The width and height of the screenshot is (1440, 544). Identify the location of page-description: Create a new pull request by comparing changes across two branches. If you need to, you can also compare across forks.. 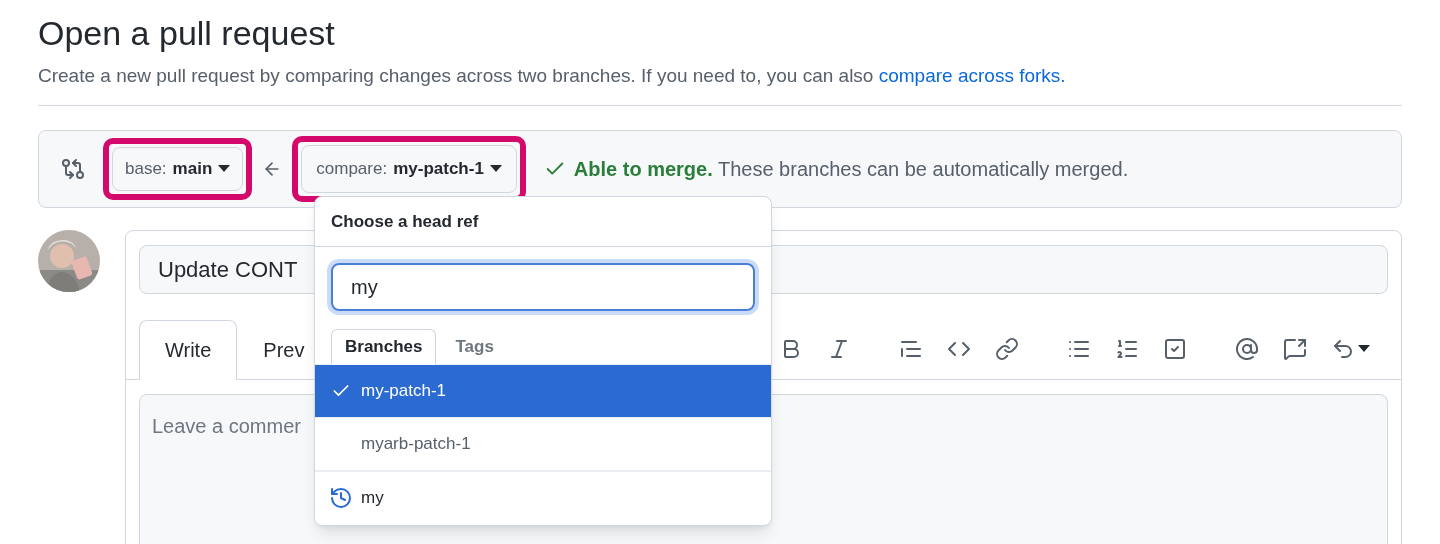
(552, 76).